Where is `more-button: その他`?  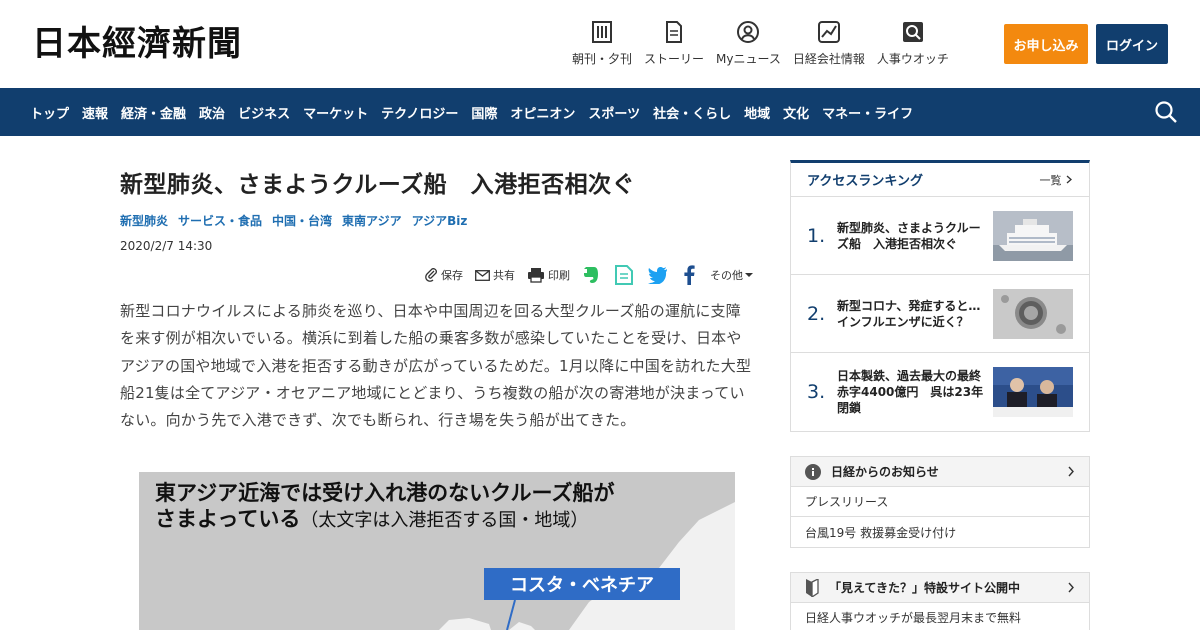 more-button: その他 is located at coordinates (733, 275).